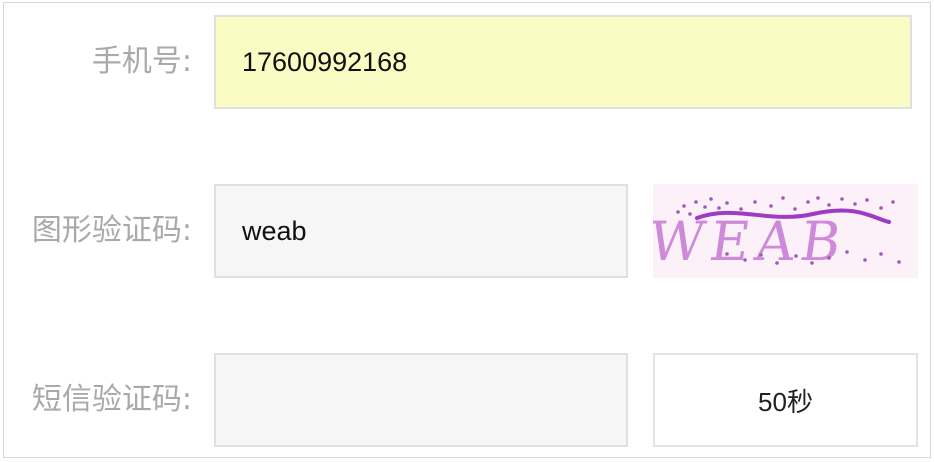 Image resolution: width=934 pixels, height=462 pixels. What do you see at coordinates (111, 230) in the screenshot?
I see `image-captcha-label: 图形验证码:` at bounding box center [111, 230].